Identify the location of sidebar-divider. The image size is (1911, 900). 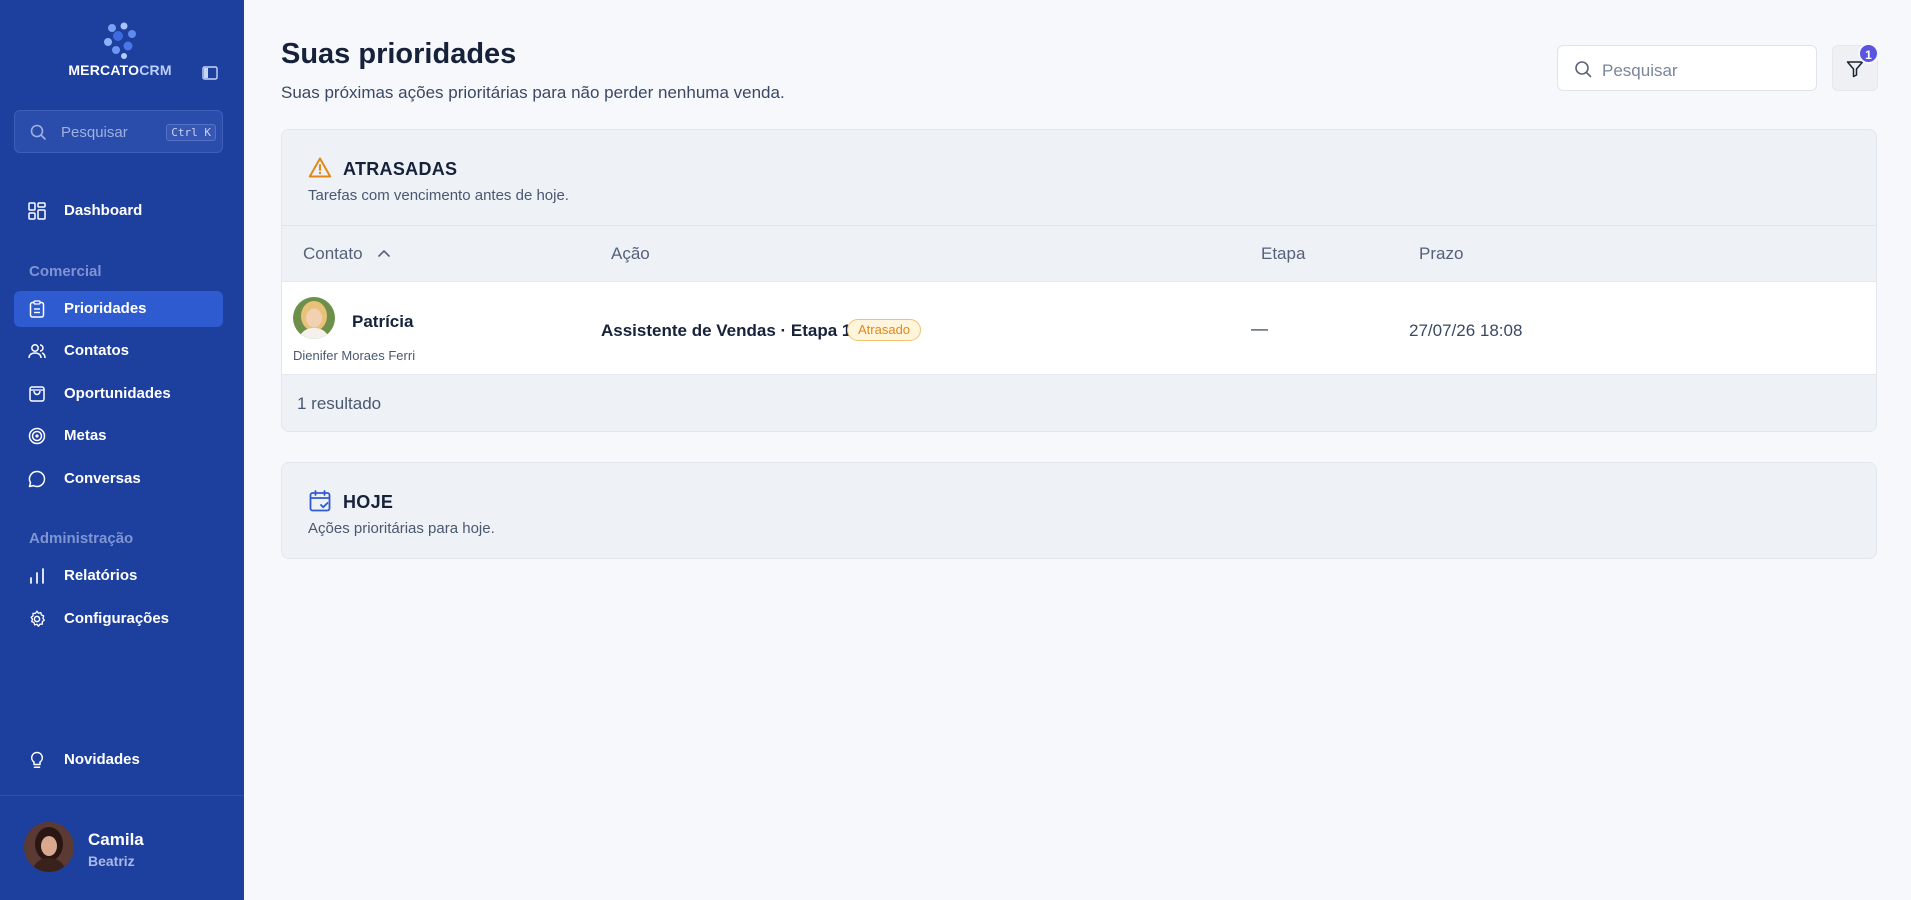
(122, 795).